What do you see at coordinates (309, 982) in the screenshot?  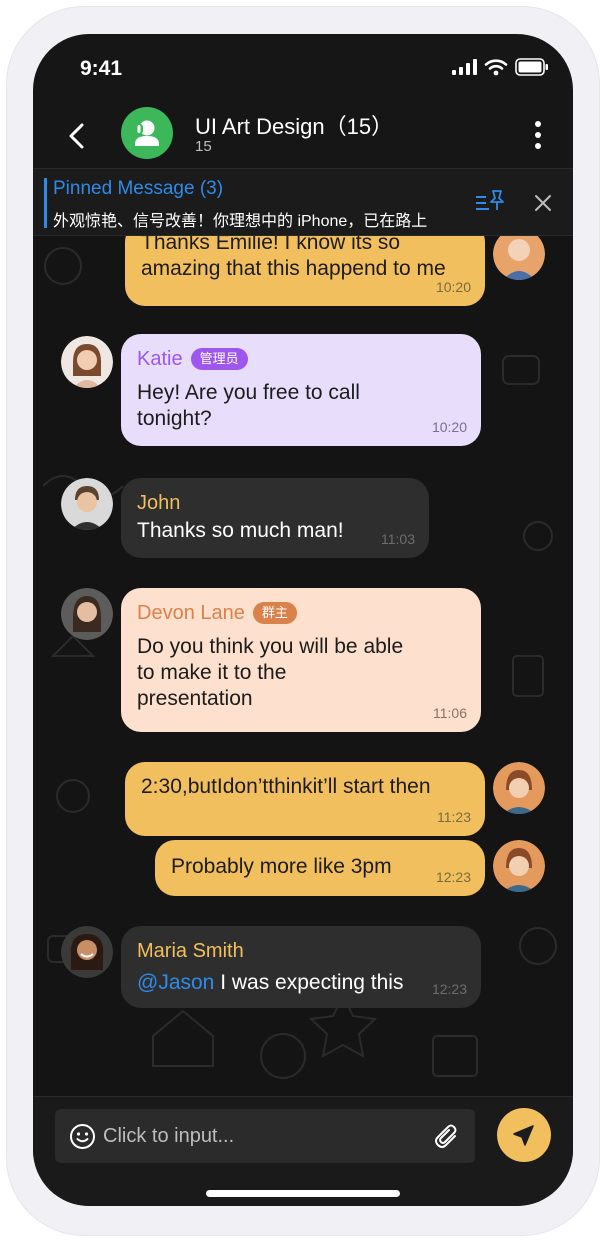 I see `message-text-body: I was expecting this` at bounding box center [309, 982].